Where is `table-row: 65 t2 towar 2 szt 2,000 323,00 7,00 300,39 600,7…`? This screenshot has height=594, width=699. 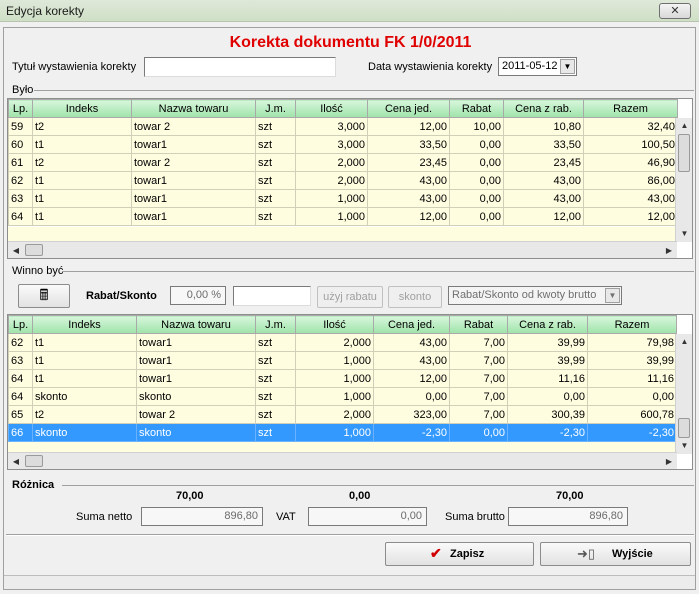
table-row: 65 t2 towar 2 szt 2,000 323,00 7,00 300,39 600,7… is located at coordinates (342, 414).